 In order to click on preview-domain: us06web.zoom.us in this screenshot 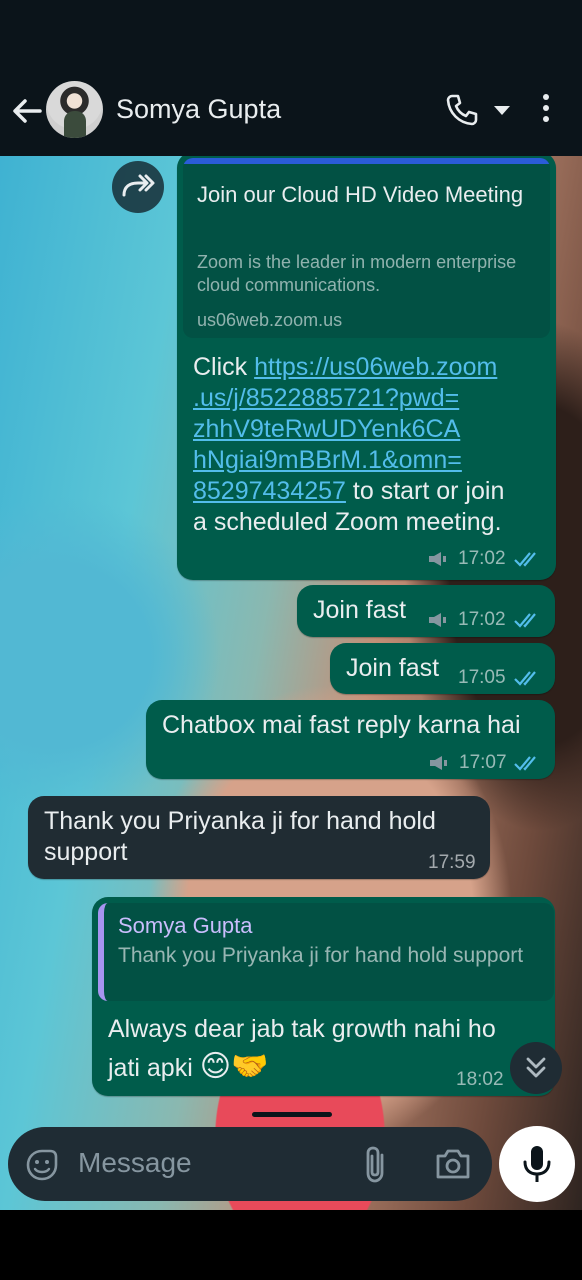, I will do `click(270, 320)`.